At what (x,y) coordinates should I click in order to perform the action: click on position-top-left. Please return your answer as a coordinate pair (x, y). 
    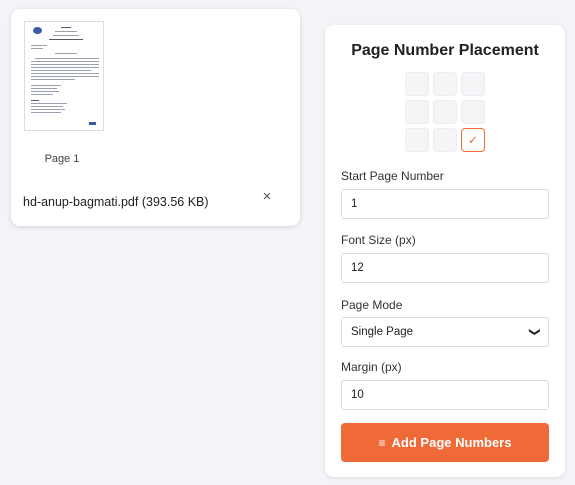
    Looking at the image, I should click on (417, 84).